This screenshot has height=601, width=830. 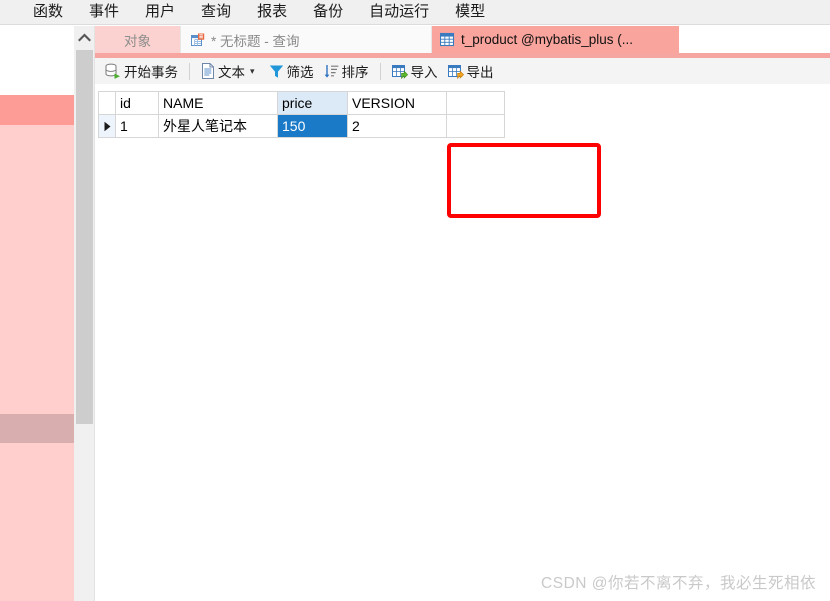 I want to click on query-window-icon, so click(x=198, y=40).